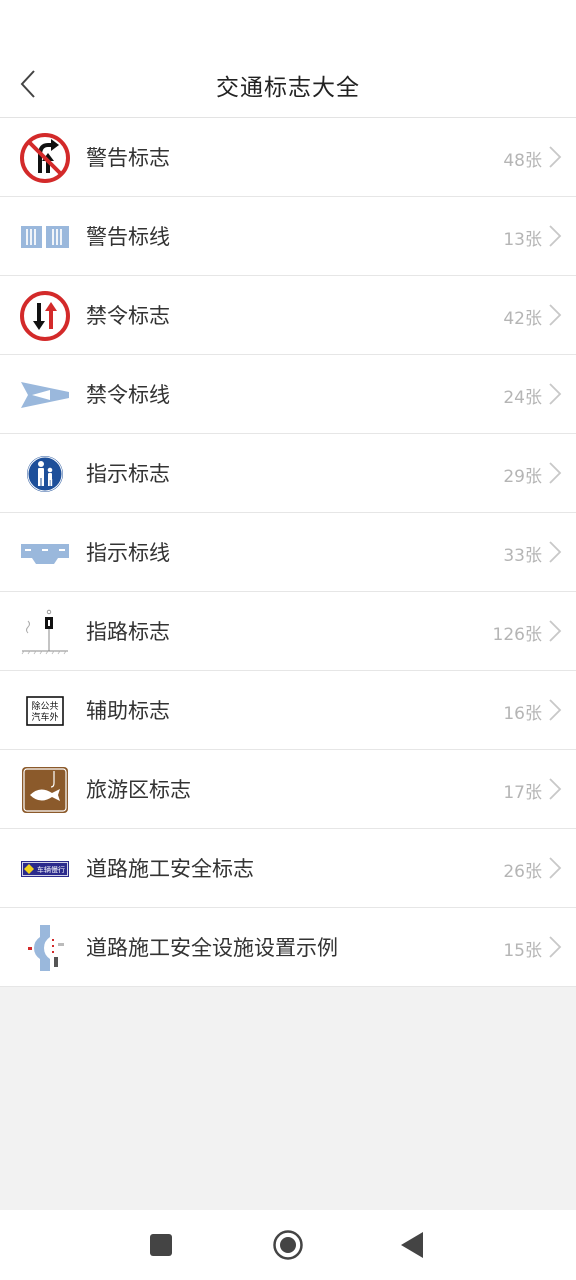 The width and height of the screenshot is (576, 1280). What do you see at coordinates (170, 869) in the screenshot?
I see `item-label: 道路施工安全标志` at bounding box center [170, 869].